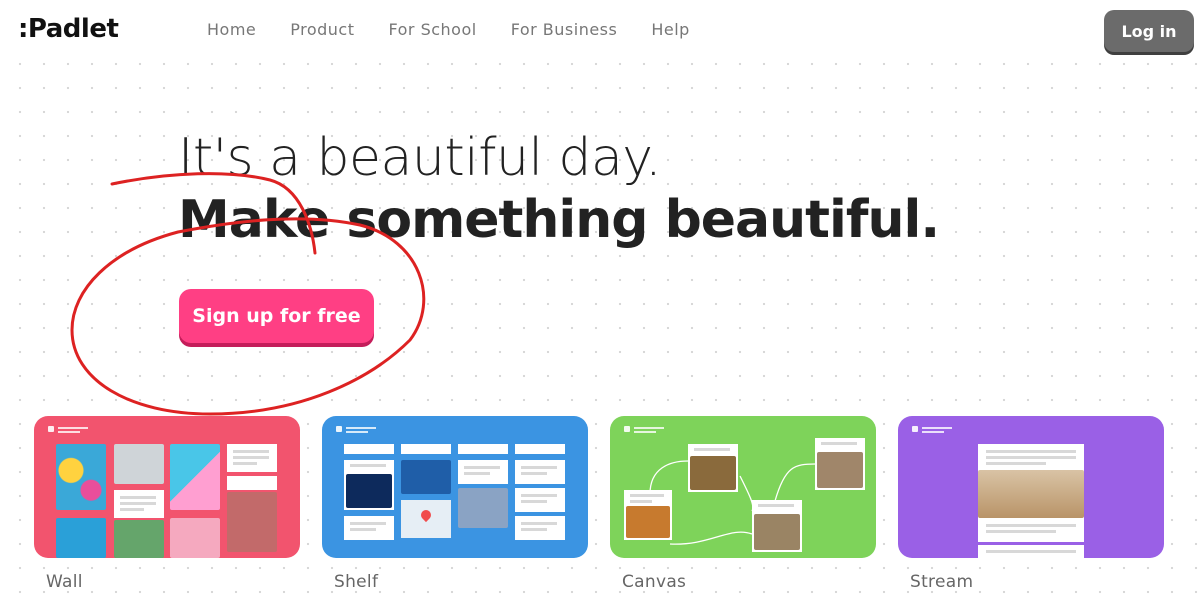 This screenshot has height=608, width=1200. What do you see at coordinates (276, 316) in the screenshot?
I see `sign-up-button: Sign up for free` at bounding box center [276, 316].